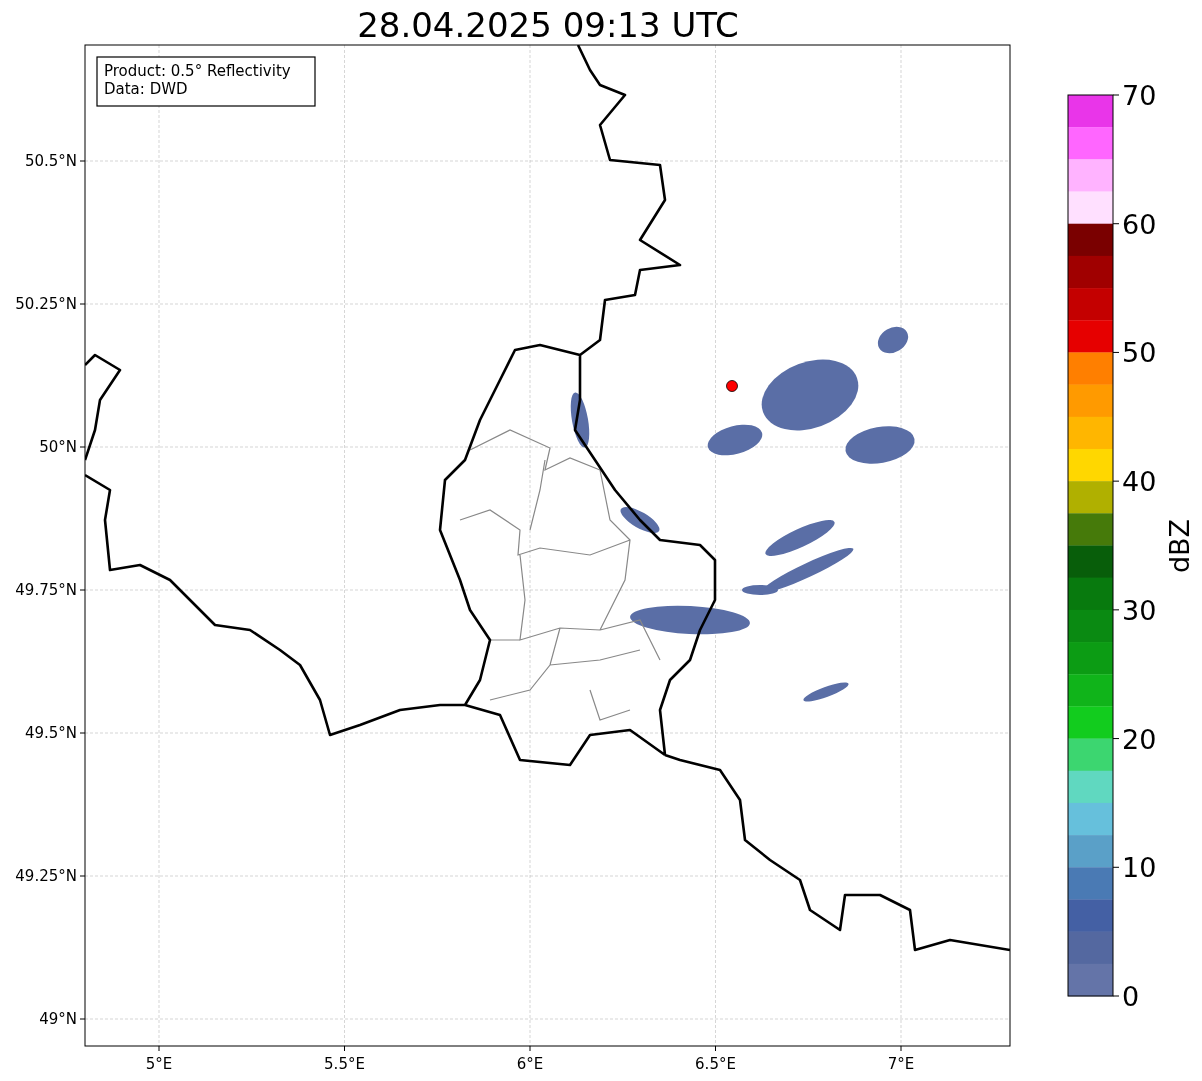 Image resolution: width=1202 pixels, height=1081 pixels. I want to click on info-text: Data: DWD, so click(146, 89).